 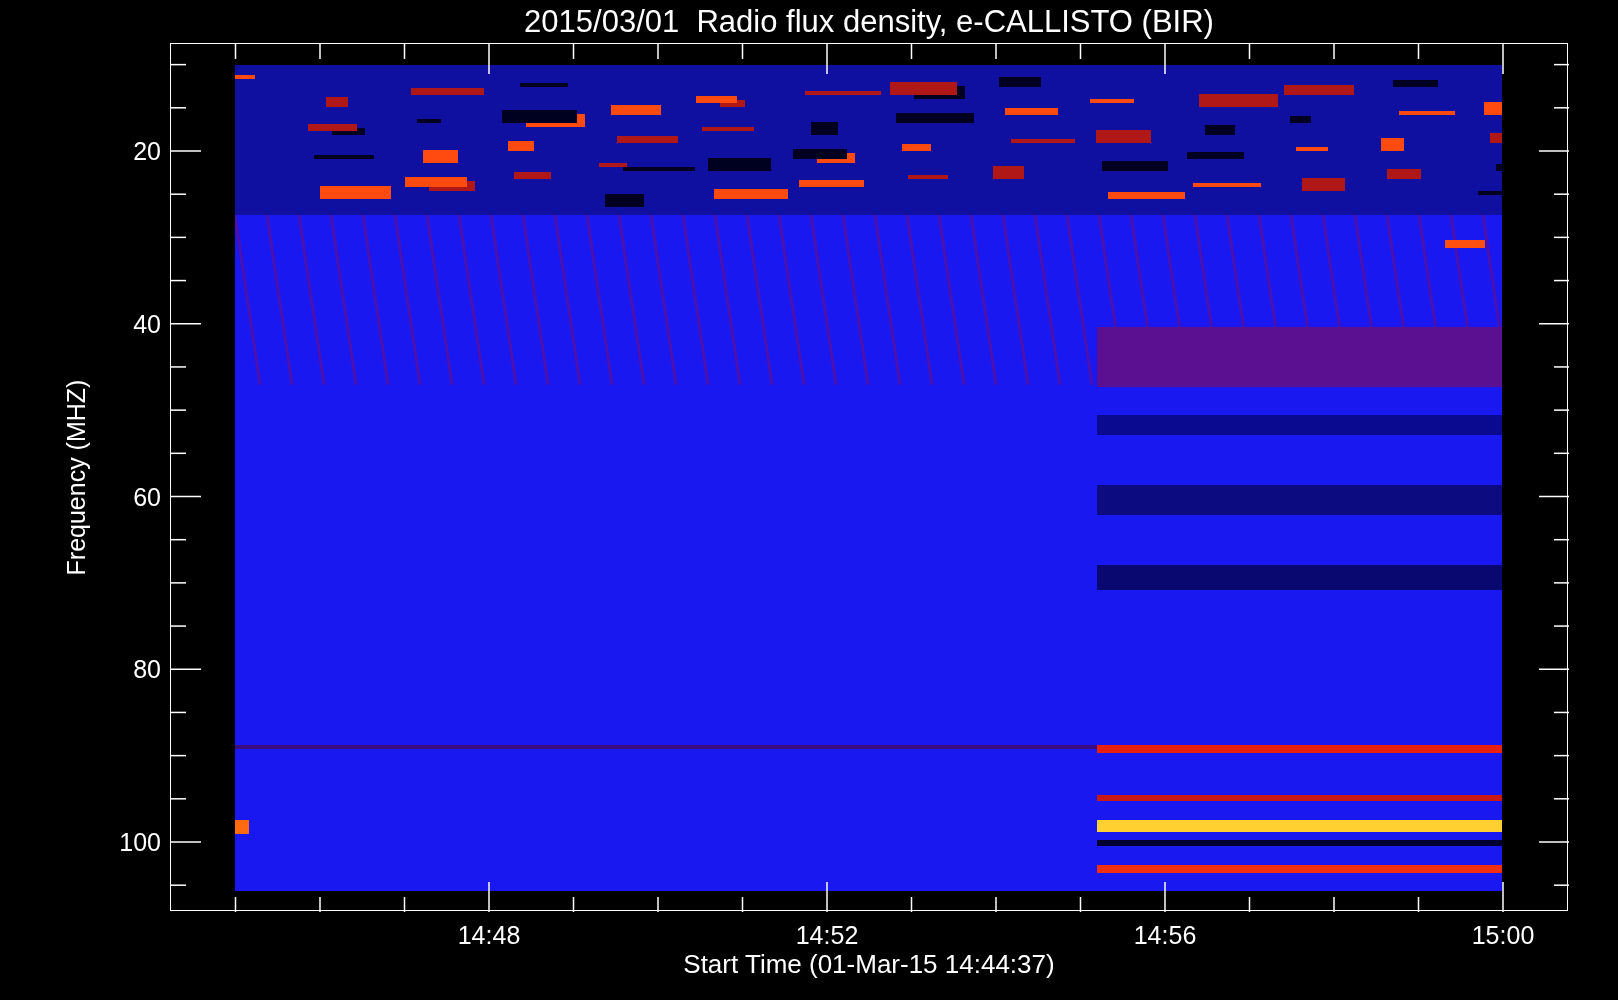 What do you see at coordinates (77, 477) in the screenshot?
I see `y-axis-label: Frequency (MHZ)` at bounding box center [77, 477].